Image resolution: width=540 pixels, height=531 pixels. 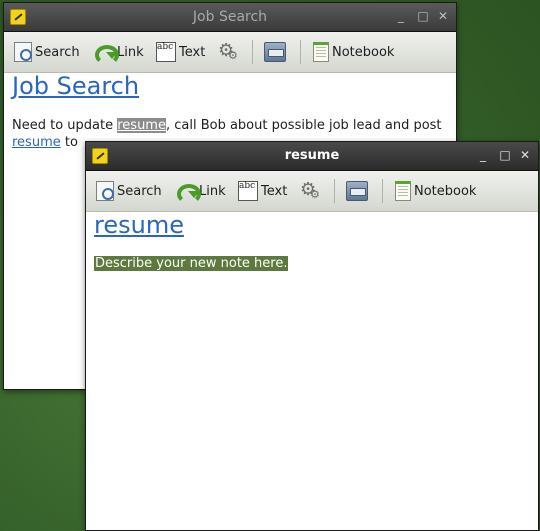 I want to click on resume-titlebar: resume _ □ ✕, so click(x=312, y=156).